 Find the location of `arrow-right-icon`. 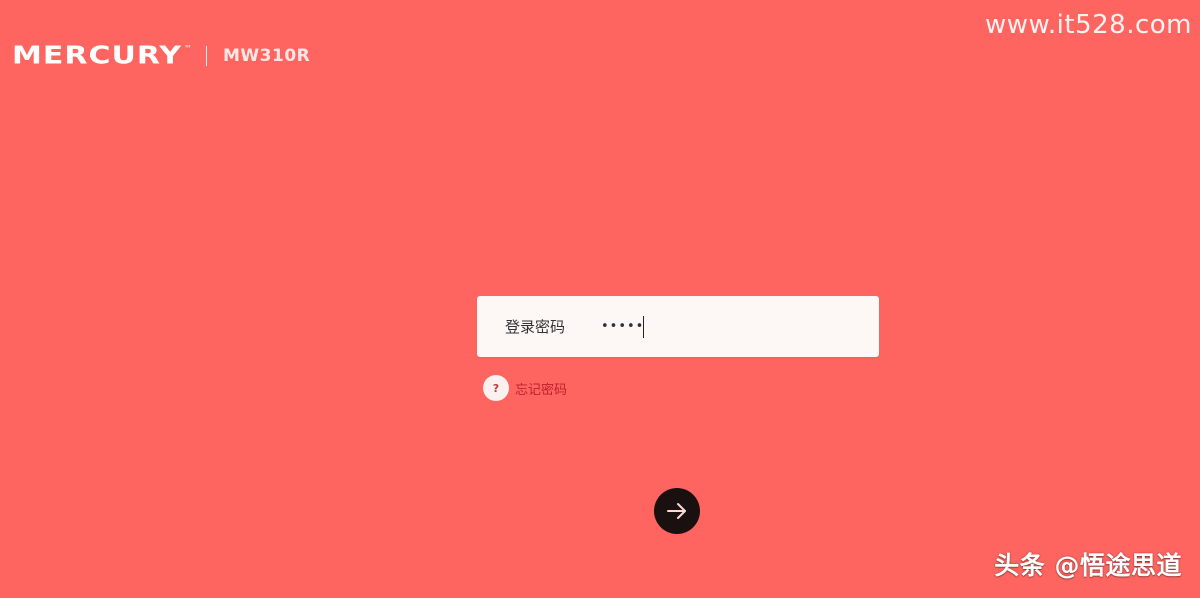

arrow-right-icon is located at coordinates (676, 511).